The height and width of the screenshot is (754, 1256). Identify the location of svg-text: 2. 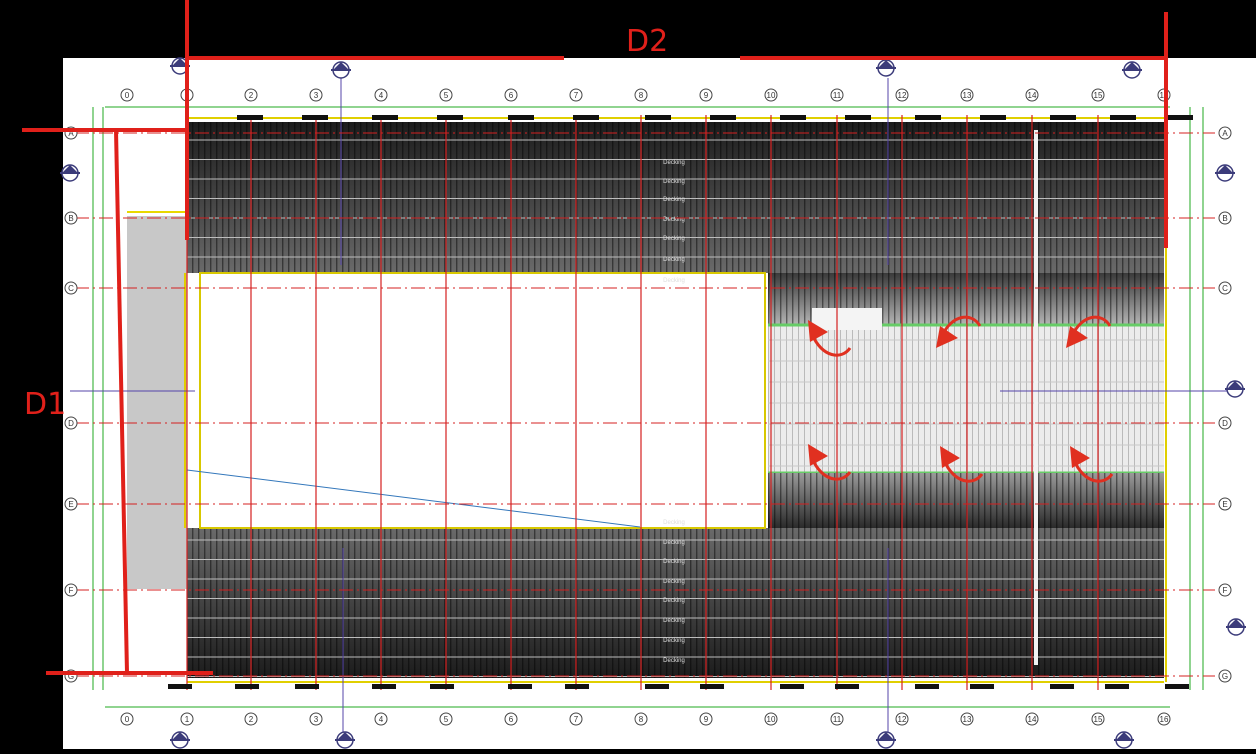
(251, 719).